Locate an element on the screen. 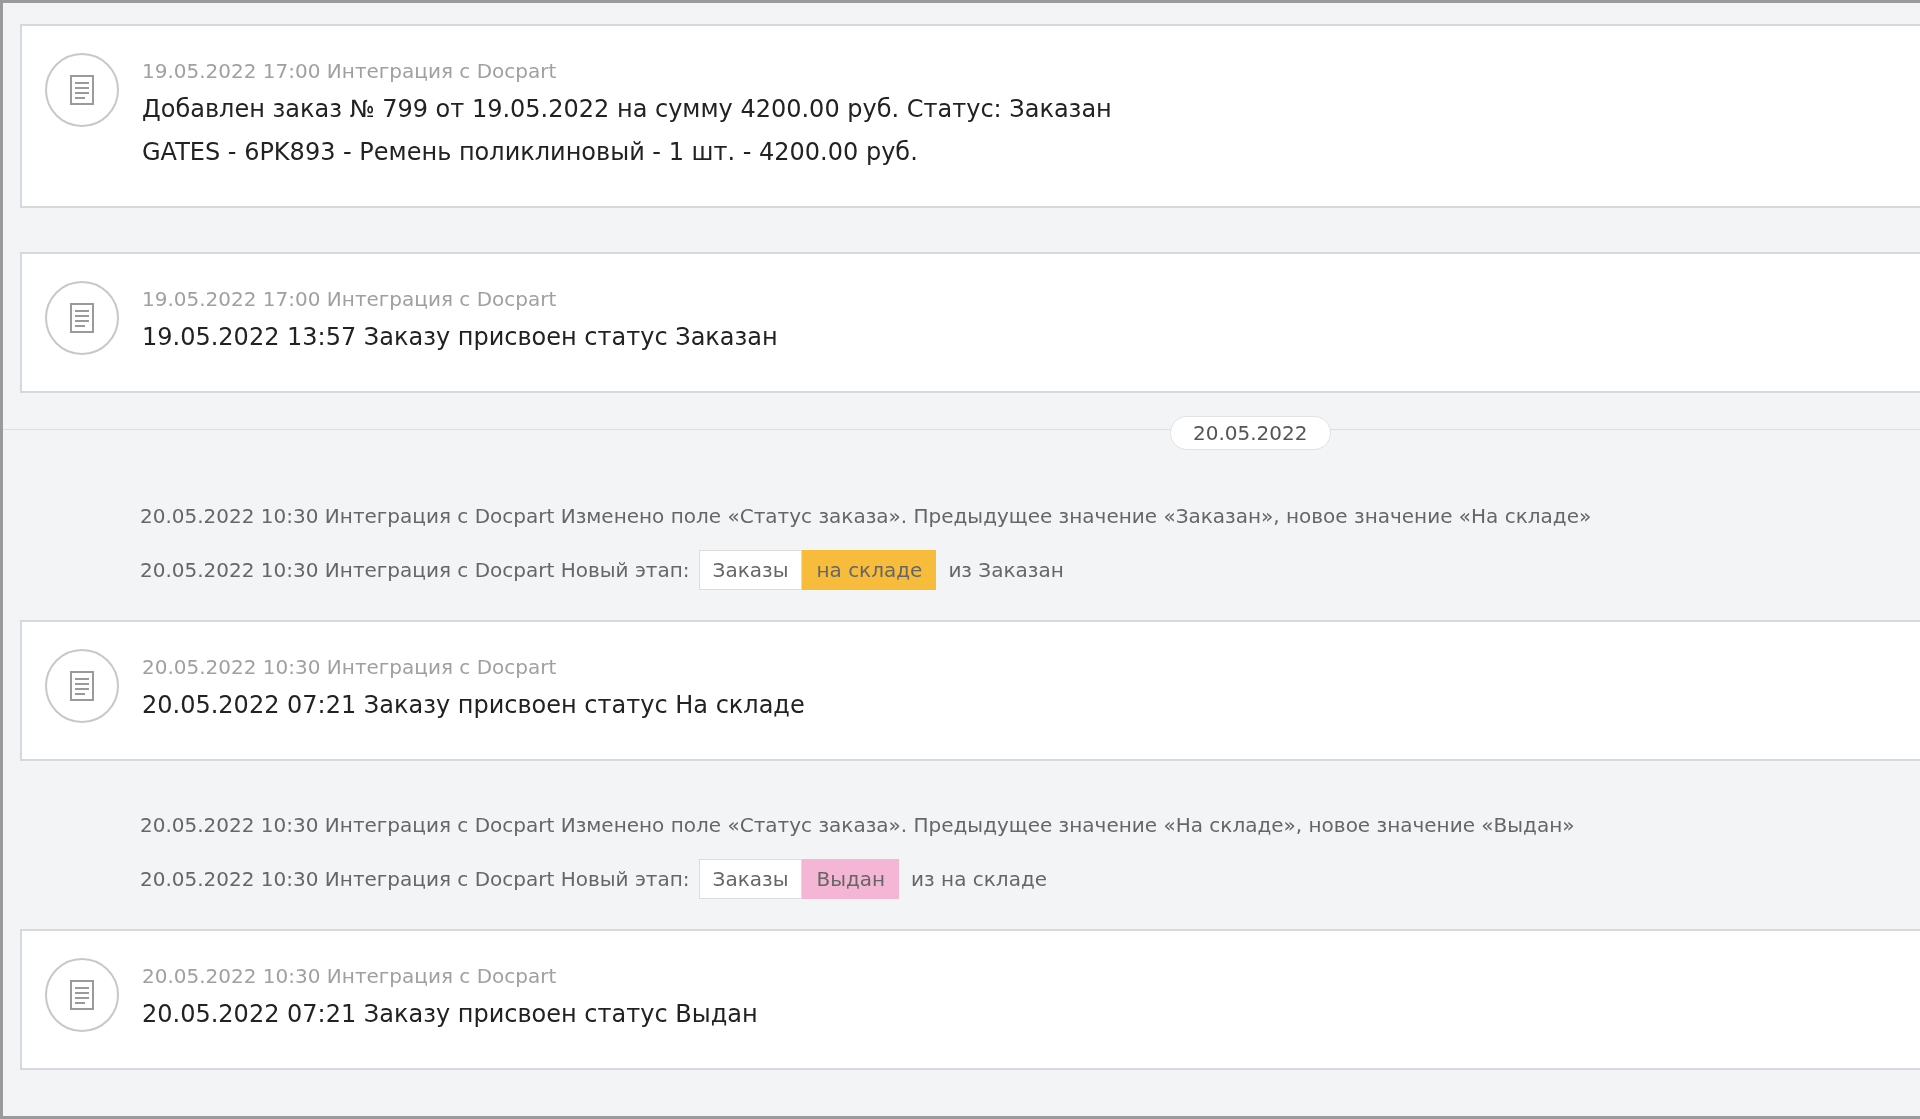 The height and width of the screenshot is (1119, 1920). previous-stage: из Заказан is located at coordinates (1006, 570).